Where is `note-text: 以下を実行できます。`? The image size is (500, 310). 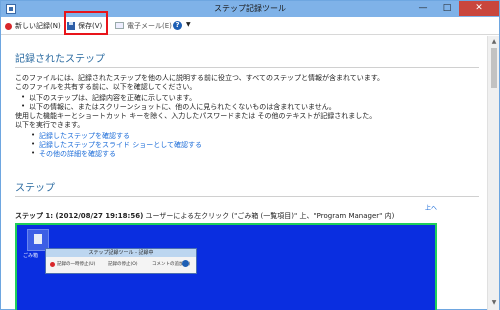
note-text: 以下を実行できます。 is located at coordinates (50, 125).